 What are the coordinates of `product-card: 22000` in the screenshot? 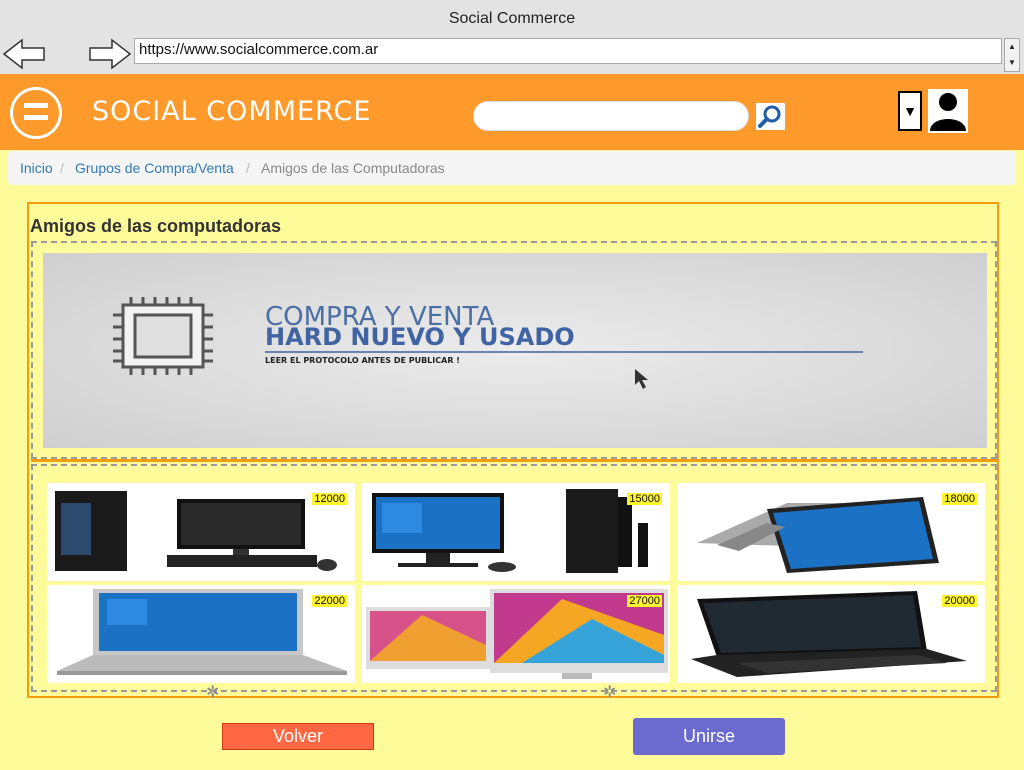 It's located at (201, 634).